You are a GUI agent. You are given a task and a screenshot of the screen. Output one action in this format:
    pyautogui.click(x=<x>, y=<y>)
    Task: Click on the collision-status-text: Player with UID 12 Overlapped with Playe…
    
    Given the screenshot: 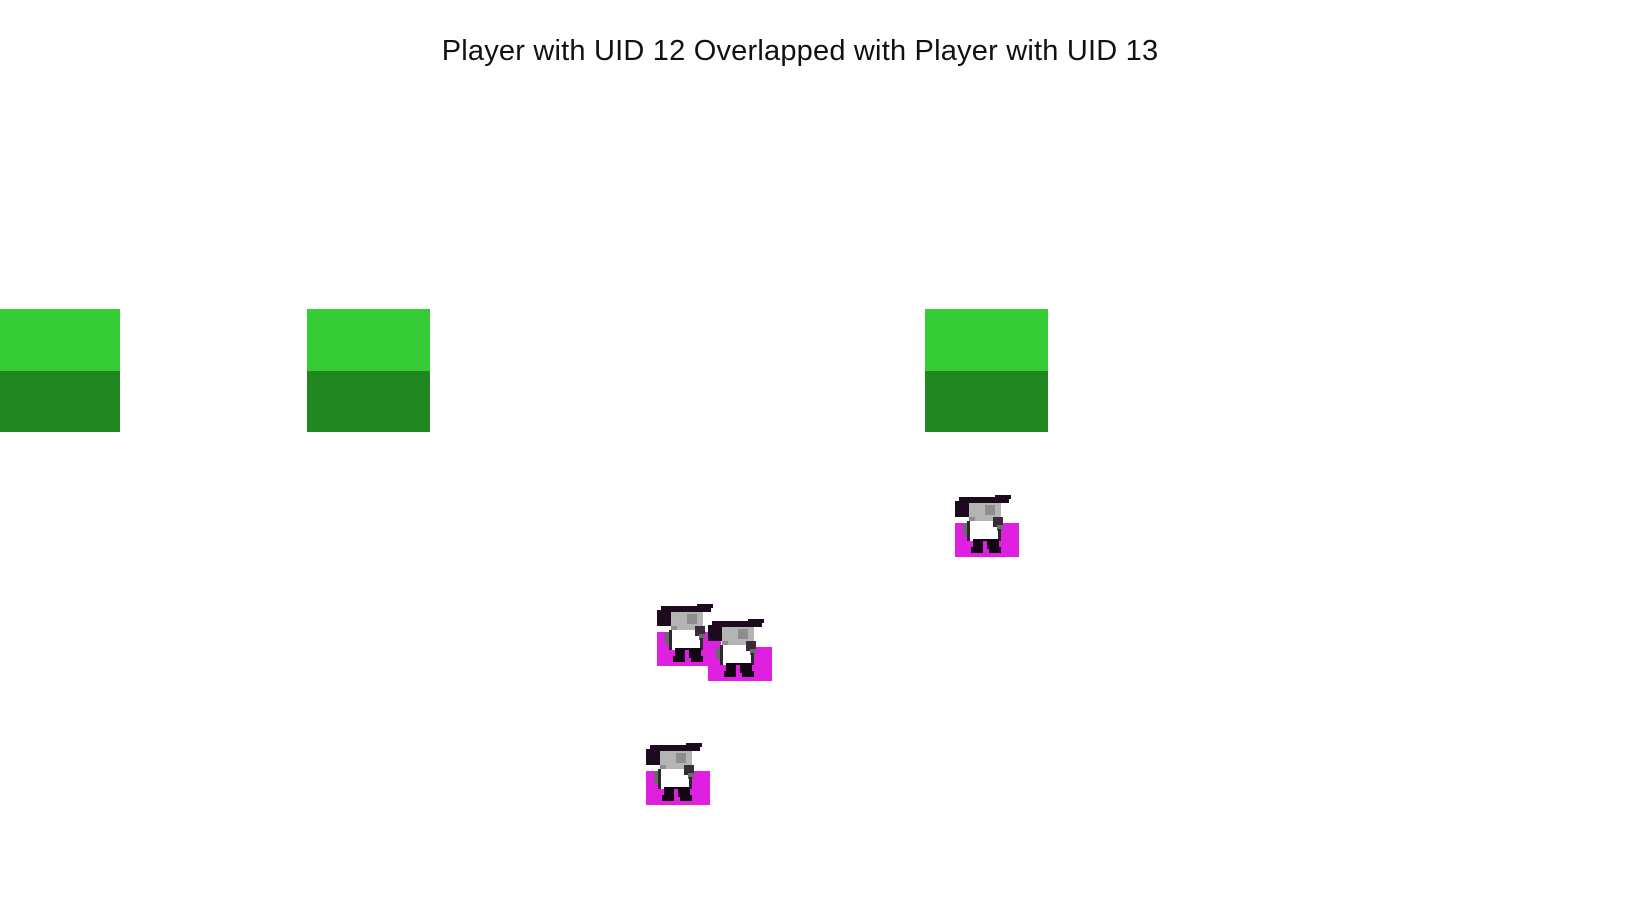 What is the action you would take?
    pyautogui.click(x=800, y=51)
    